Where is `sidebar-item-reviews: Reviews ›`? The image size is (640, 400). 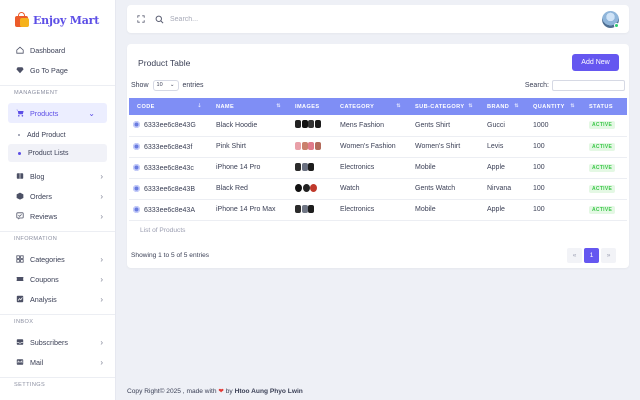
sidebar-item-reviews: Reviews › is located at coordinates (57, 216).